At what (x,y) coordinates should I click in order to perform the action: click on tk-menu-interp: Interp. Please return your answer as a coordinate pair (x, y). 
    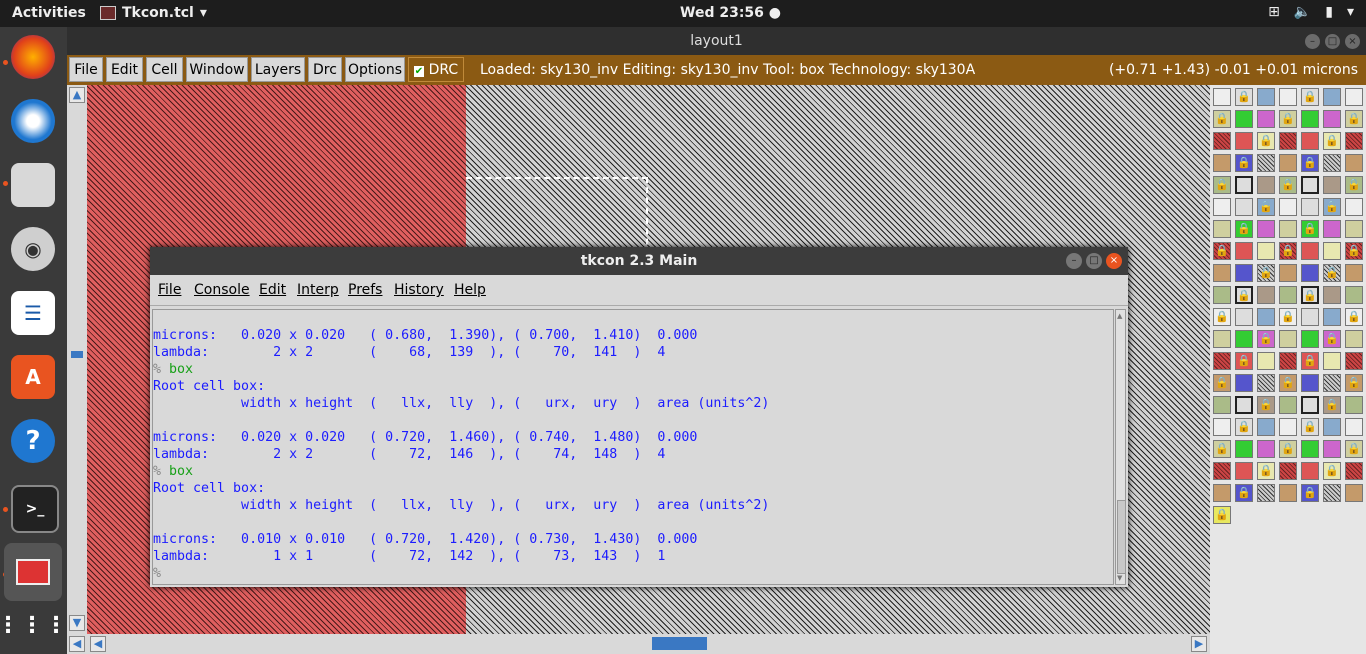
    Looking at the image, I should click on (318, 290).